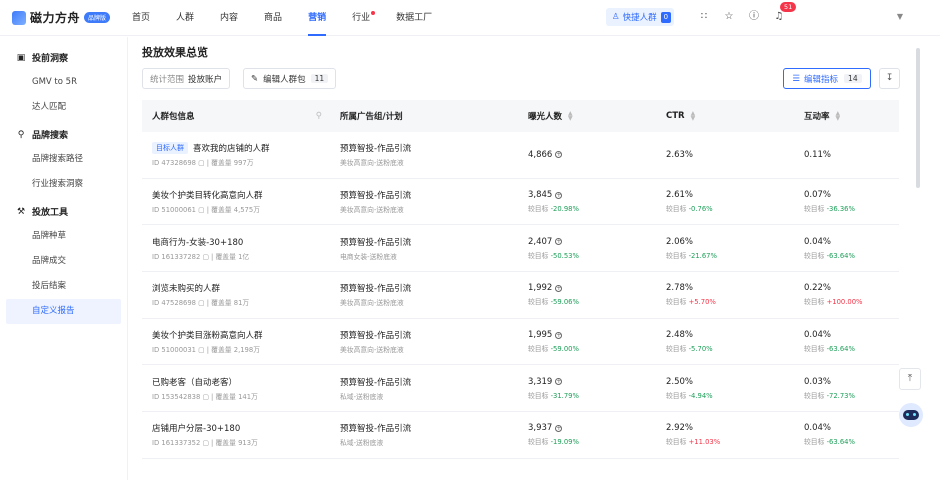 The height and width of the screenshot is (480, 940). What do you see at coordinates (704, 17) in the screenshot?
I see `grid-icon: ∷` at bounding box center [704, 17].